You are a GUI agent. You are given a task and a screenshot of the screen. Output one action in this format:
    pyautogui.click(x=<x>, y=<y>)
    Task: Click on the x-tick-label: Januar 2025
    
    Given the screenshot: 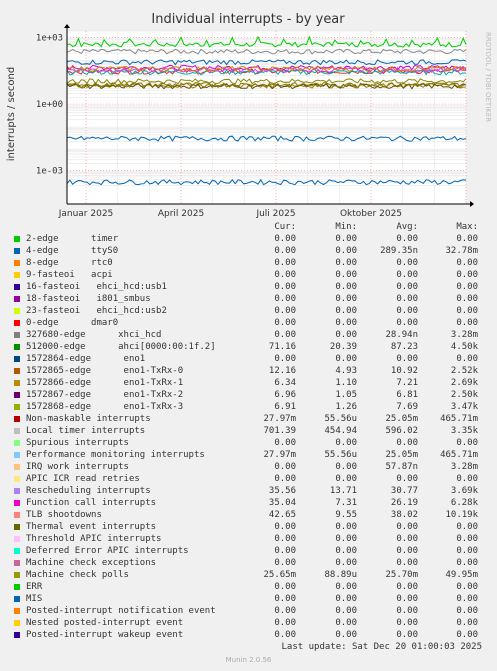 What is the action you would take?
    pyautogui.click(x=86, y=214)
    